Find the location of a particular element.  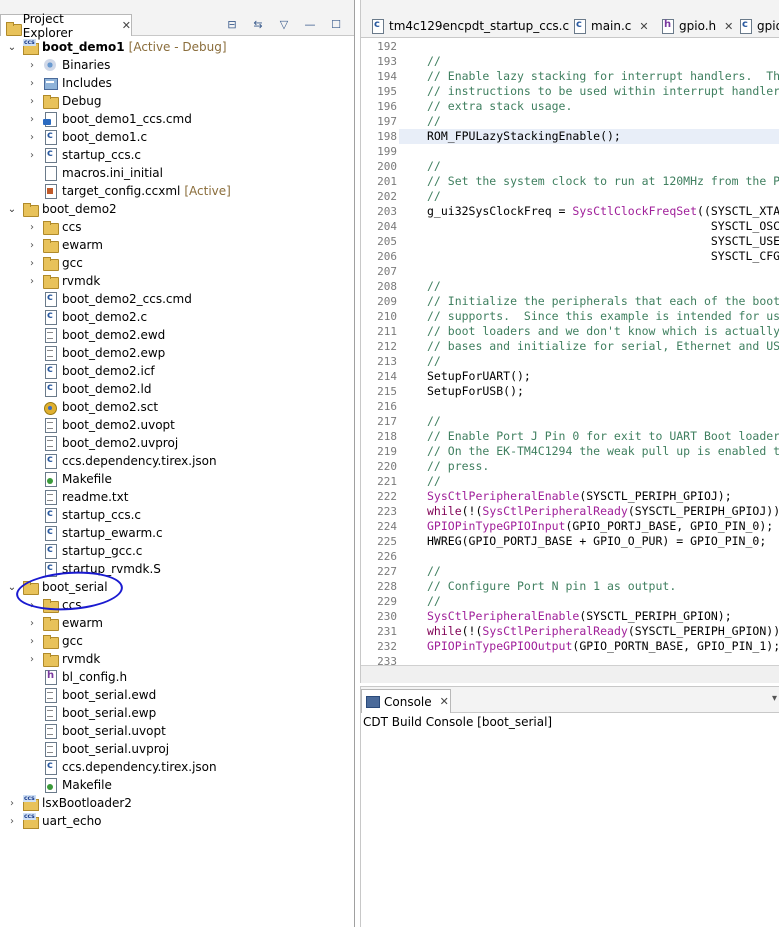

code-line: SYSCTL_USE_PLL | is located at coordinates (603, 241).